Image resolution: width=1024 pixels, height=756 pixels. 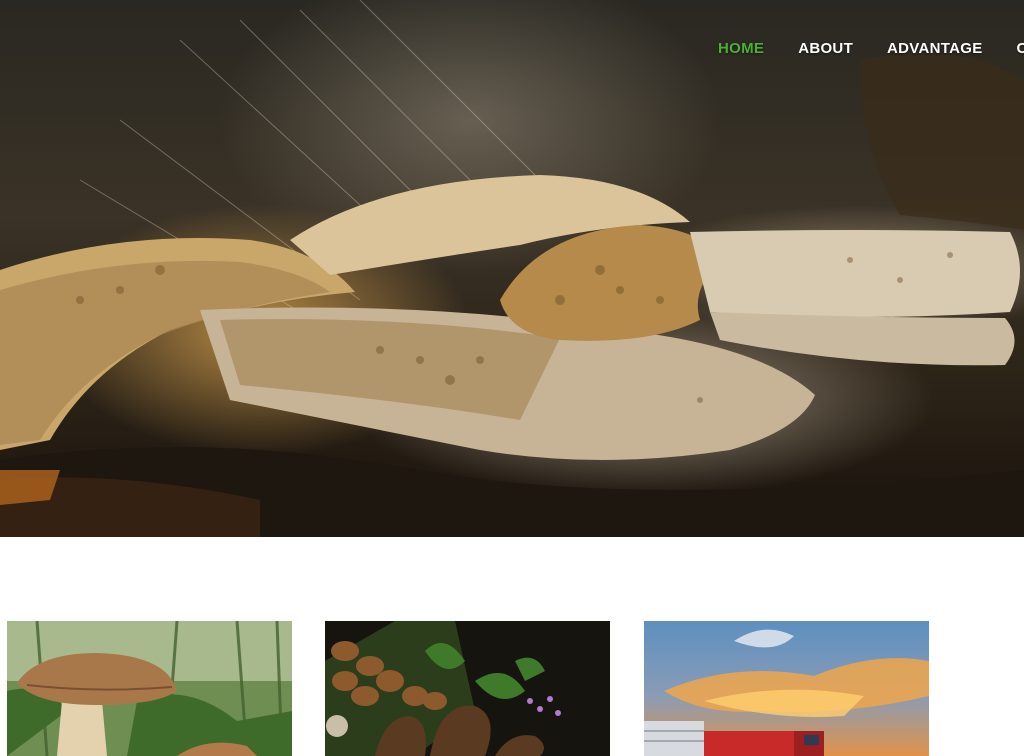 I want to click on card-morels, so click(x=467, y=688).